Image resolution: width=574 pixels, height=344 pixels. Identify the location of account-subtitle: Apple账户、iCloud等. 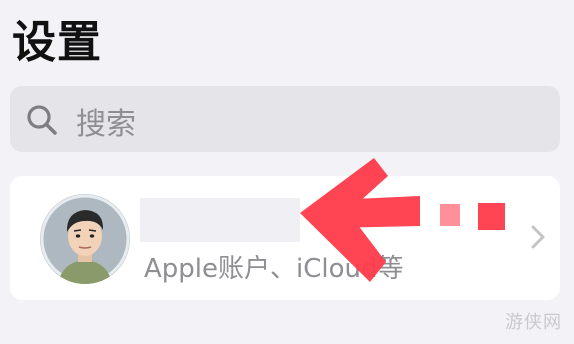
(274, 269).